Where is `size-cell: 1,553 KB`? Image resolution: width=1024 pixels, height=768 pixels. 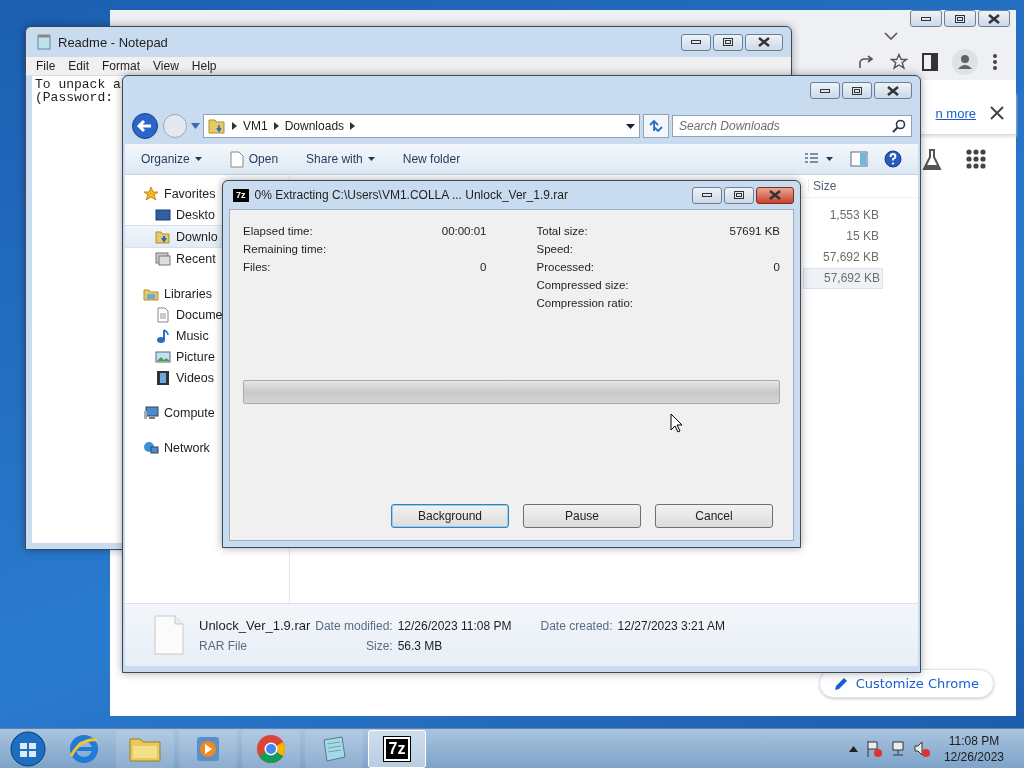
size-cell: 1,553 KB is located at coordinates (842, 215).